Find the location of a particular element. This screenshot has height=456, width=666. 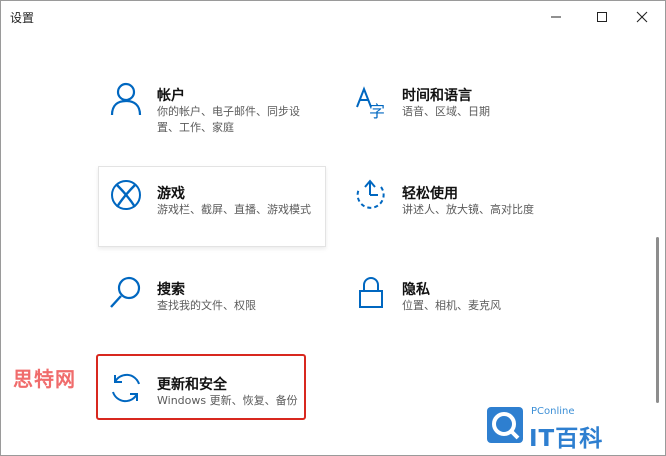

lock-icon is located at coordinates (371, 292).